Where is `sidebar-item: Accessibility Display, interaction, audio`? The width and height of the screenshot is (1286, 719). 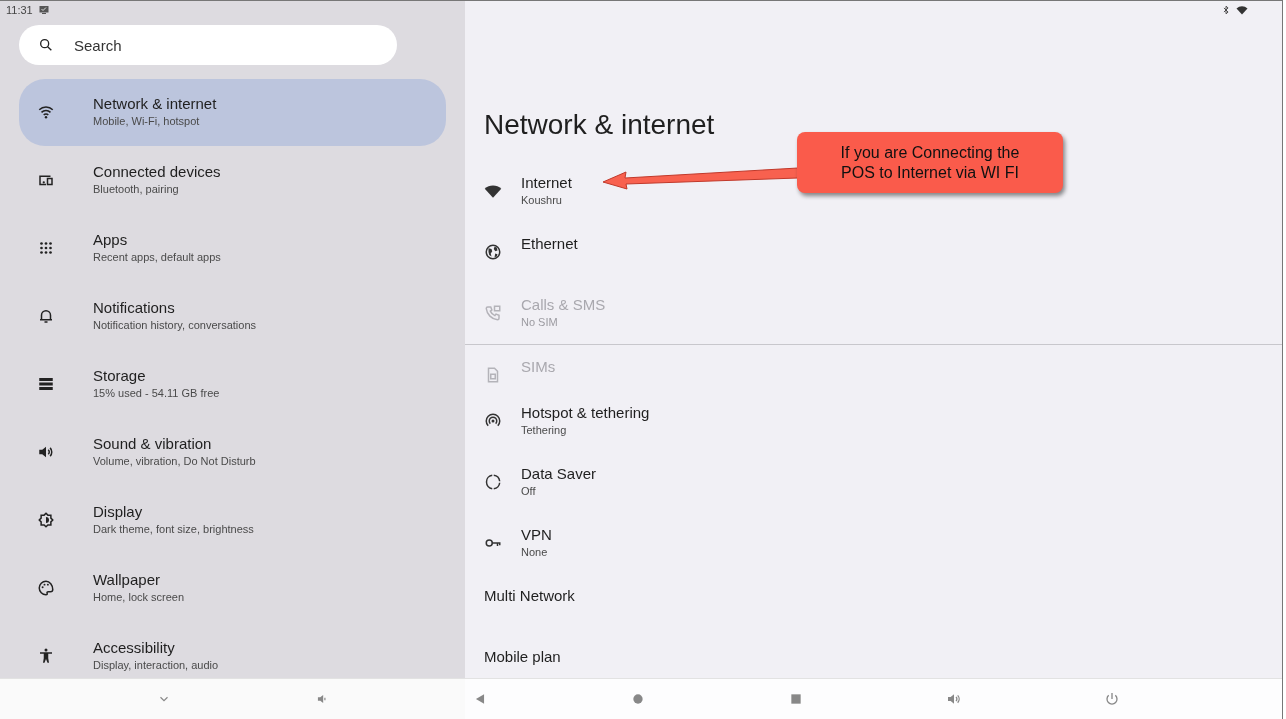 sidebar-item: Accessibility Display, interaction, audio is located at coordinates (232, 656).